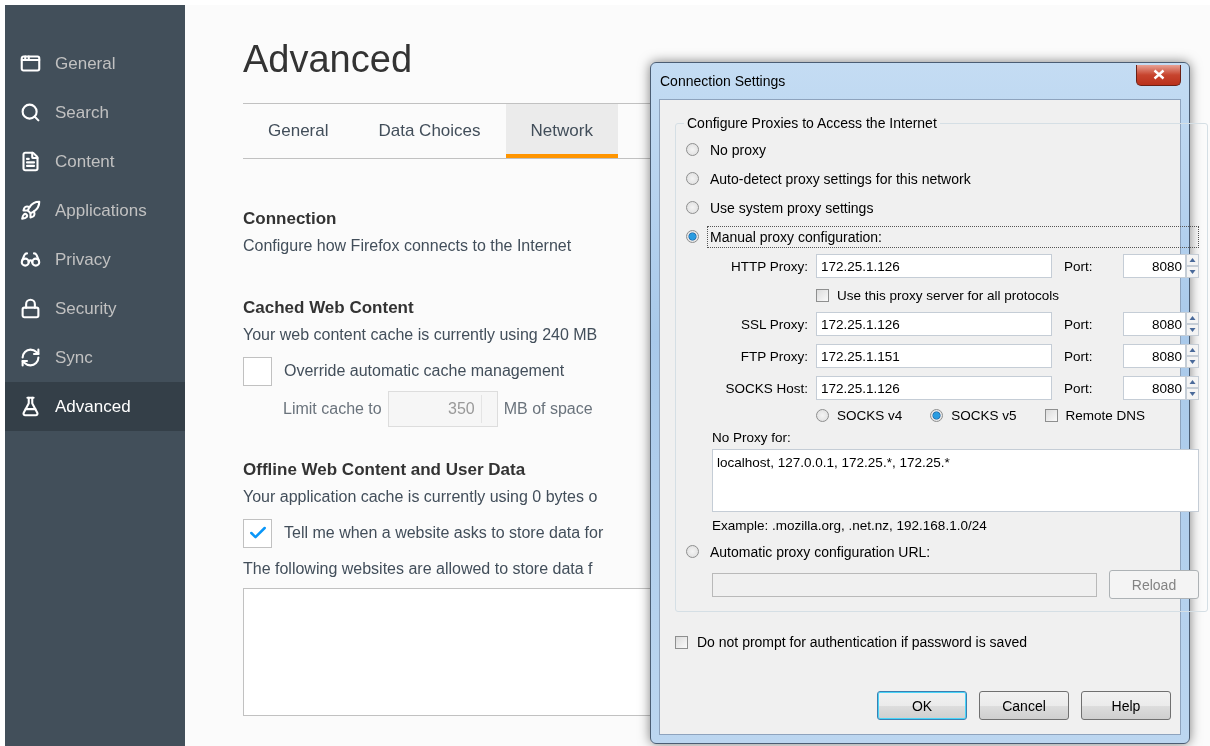 The width and height of the screenshot is (1210, 746). What do you see at coordinates (953, 236) in the screenshot?
I see `radio-label: Manual proxy configuration:` at bounding box center [953, 236].